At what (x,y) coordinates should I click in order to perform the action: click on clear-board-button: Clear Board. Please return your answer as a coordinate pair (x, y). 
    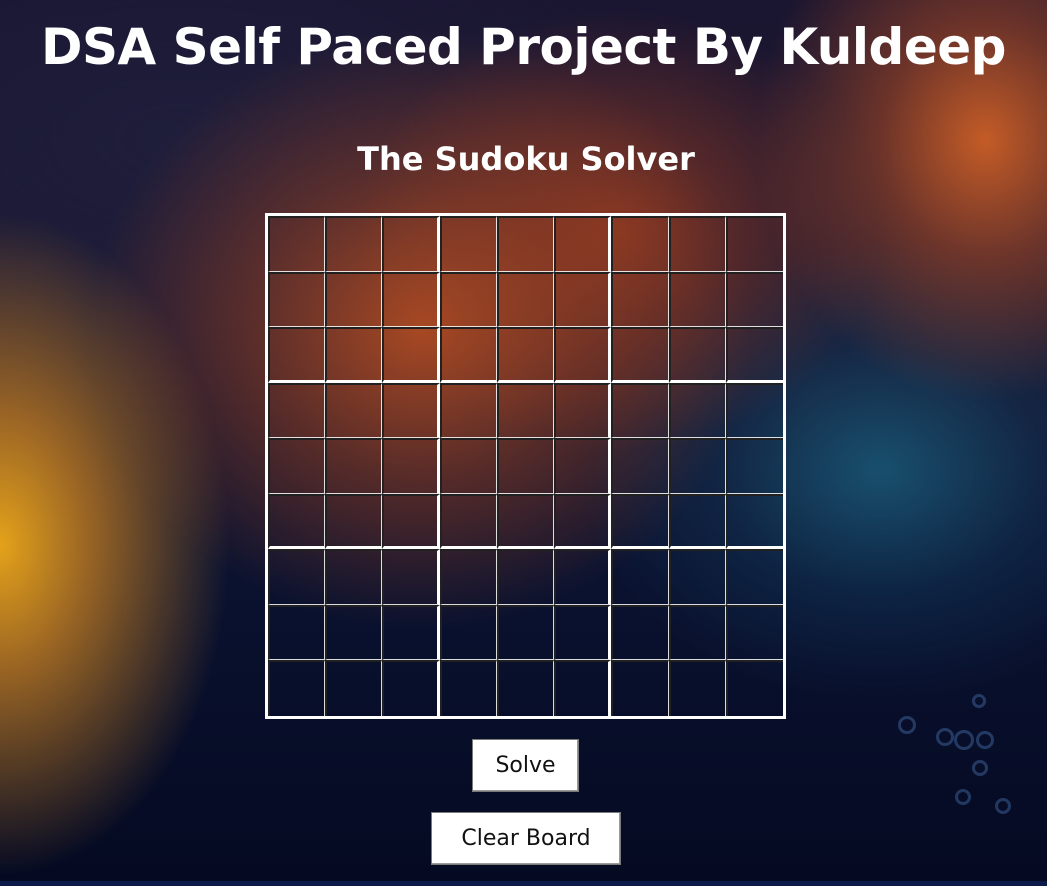
    Looking at the image, I should click on (526, 838).